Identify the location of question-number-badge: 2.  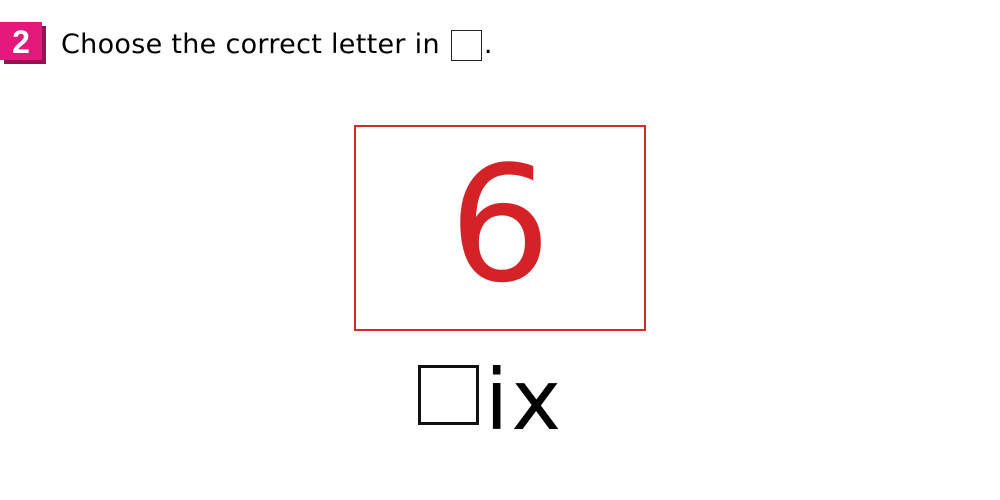
(23, 43).